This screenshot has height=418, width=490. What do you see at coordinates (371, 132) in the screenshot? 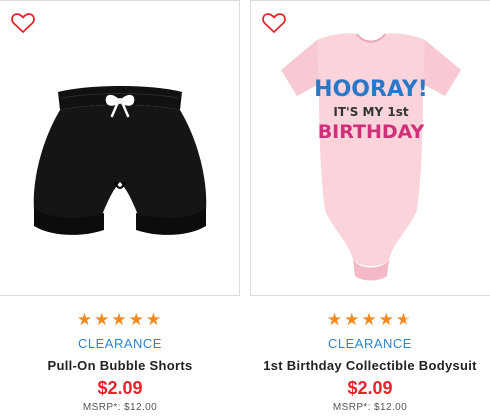
I see `svg-text: BIRTHDAY` at bounding box center [371, 132].